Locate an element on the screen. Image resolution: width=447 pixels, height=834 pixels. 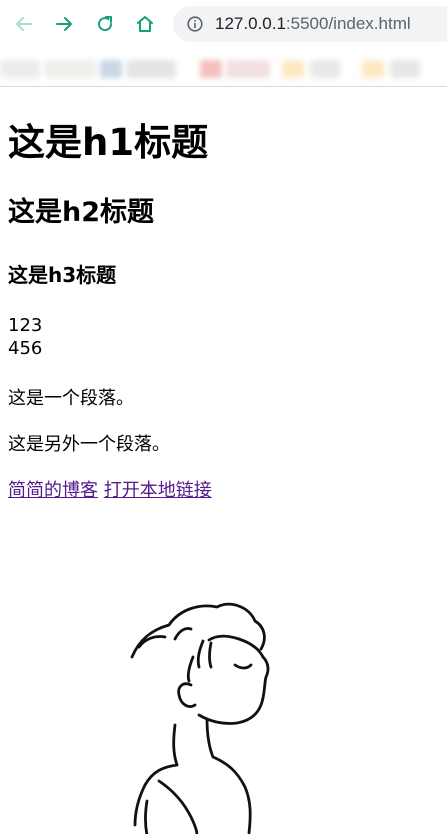
blog-link: 简简的博客 is located at coordinates (53, 490).